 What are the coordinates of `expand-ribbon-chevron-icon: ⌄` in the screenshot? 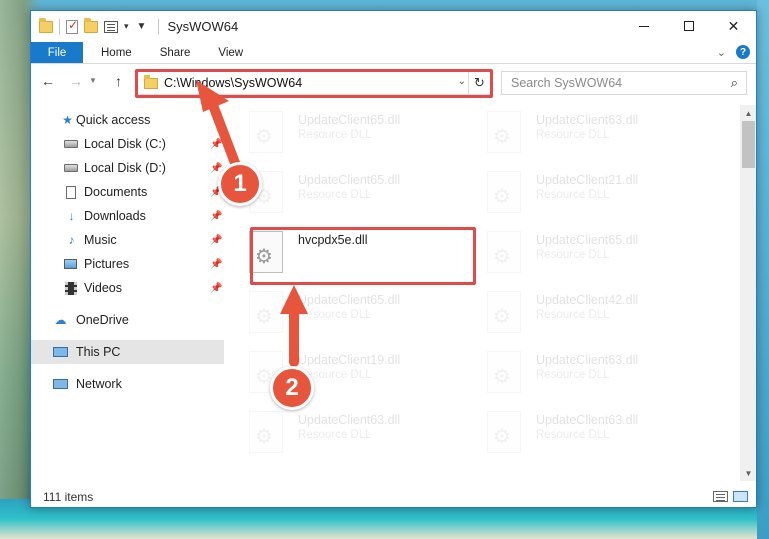 It's located at (721, 52).